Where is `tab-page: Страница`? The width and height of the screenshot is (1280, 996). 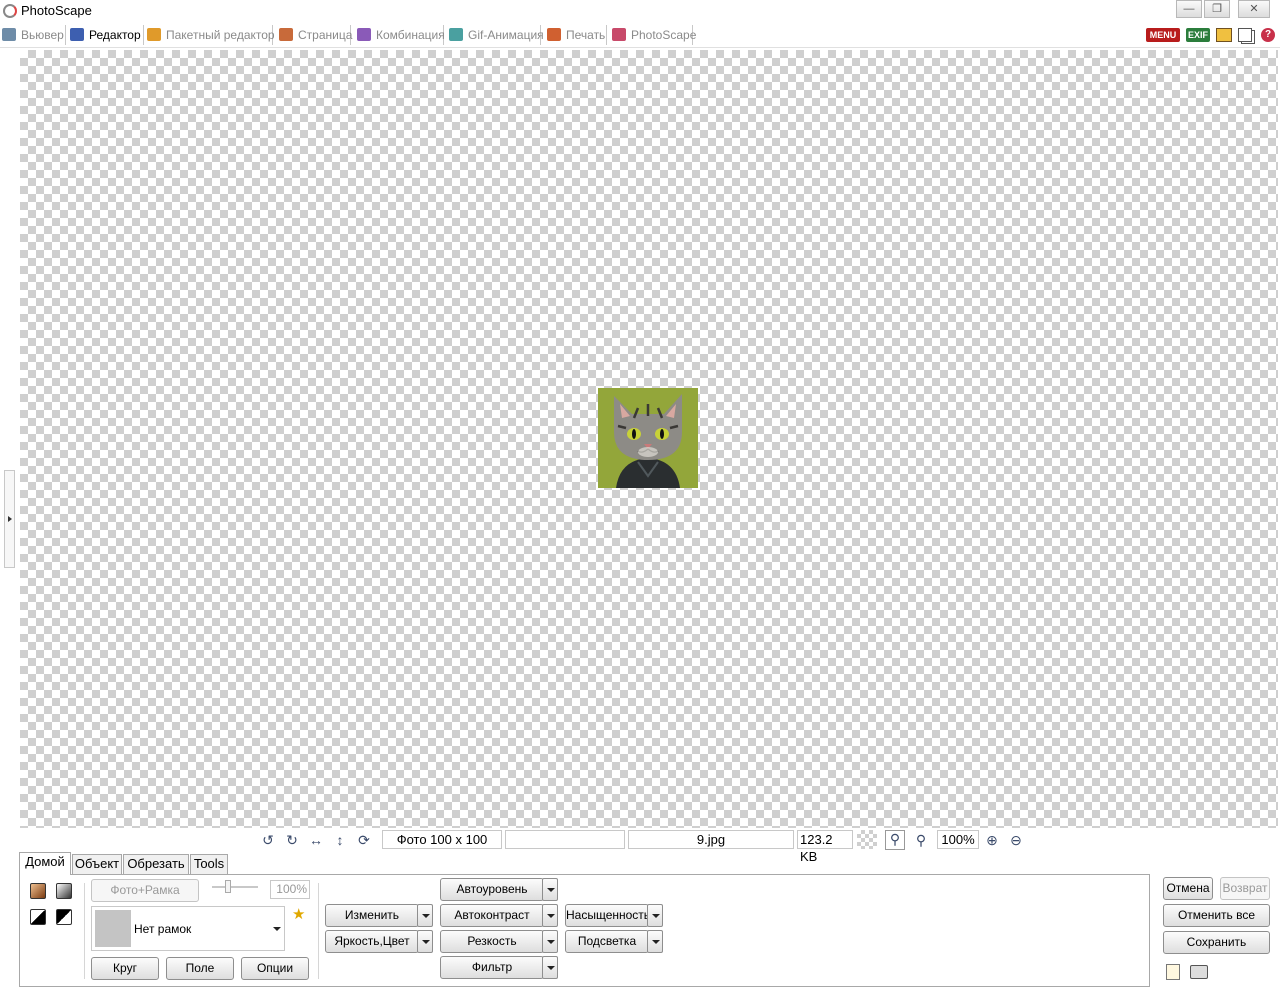 tab-page: Страница is located at coordinates (315, 35).